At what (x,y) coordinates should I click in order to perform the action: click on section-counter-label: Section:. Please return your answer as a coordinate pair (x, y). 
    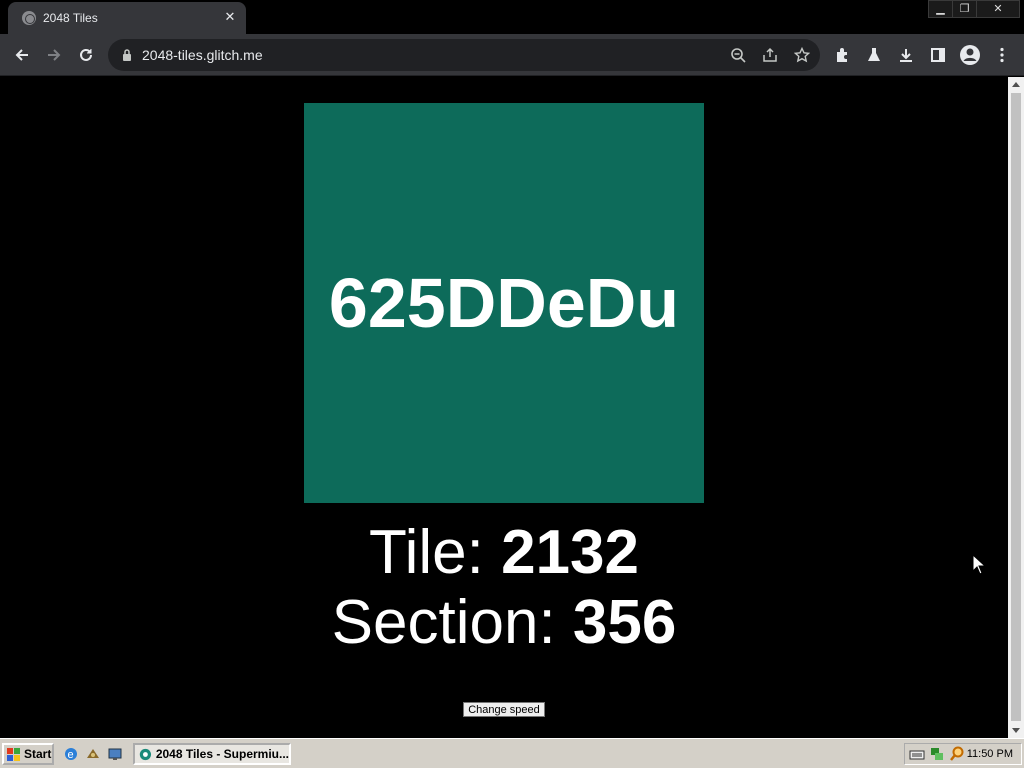
    Looking at the image, I should click on (452, 622).